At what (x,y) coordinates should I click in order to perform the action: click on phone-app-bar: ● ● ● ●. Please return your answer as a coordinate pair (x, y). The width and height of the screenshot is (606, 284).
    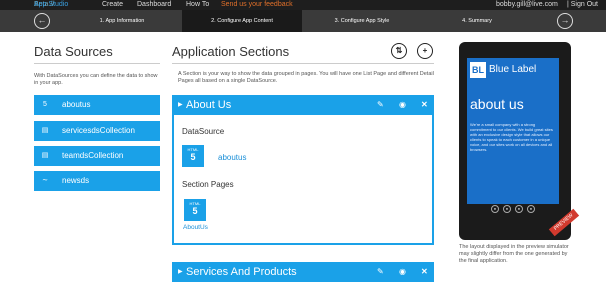
    Looking at the image, I should click on (513, 210).